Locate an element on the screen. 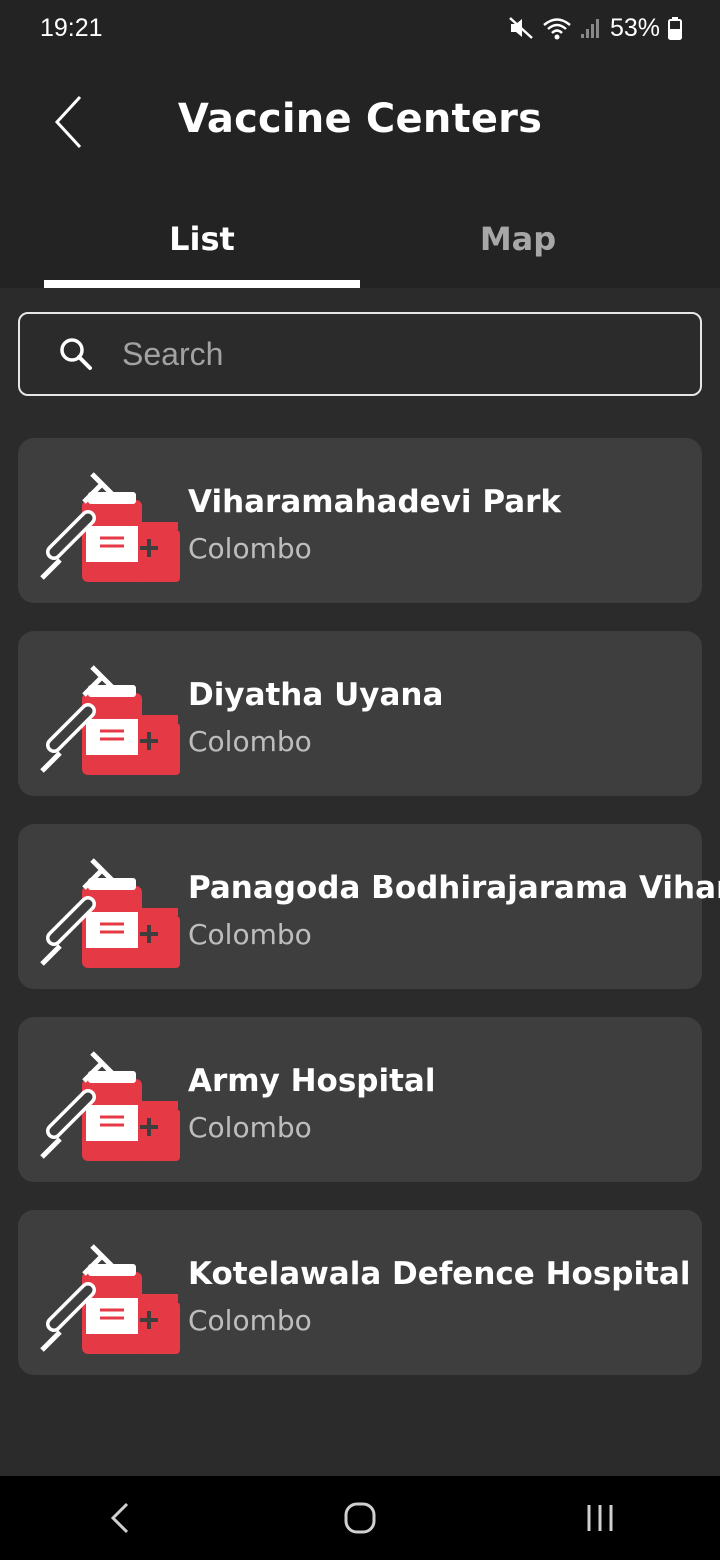  list-item: Kotelawala Defence Hospital Colombo is located at coordinates (360, 1292).